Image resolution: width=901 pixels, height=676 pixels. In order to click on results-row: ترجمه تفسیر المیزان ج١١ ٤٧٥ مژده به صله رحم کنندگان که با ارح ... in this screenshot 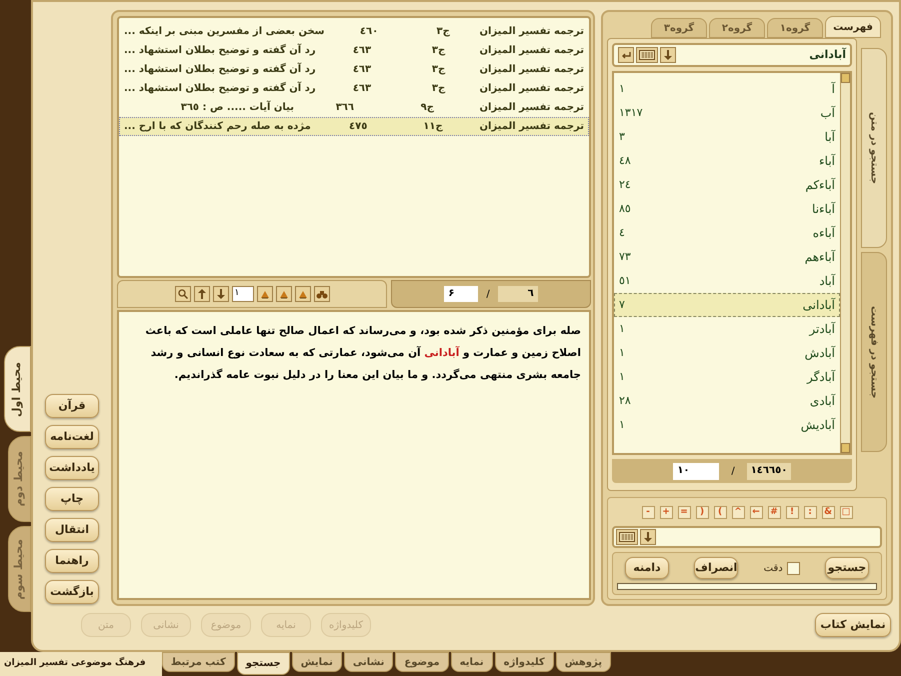, I will do `click(354, 126)`.